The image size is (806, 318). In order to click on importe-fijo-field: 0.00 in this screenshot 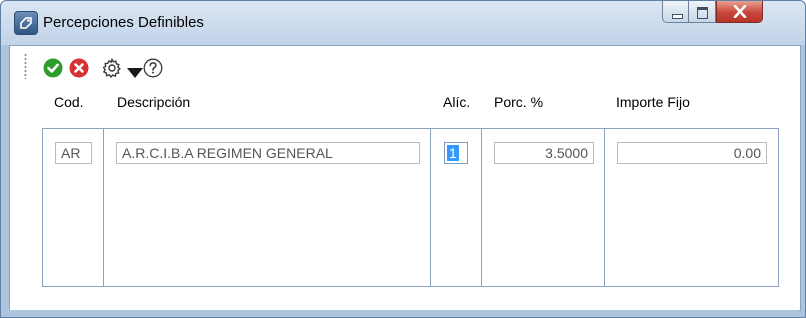, I will do `click(692, 153)`.